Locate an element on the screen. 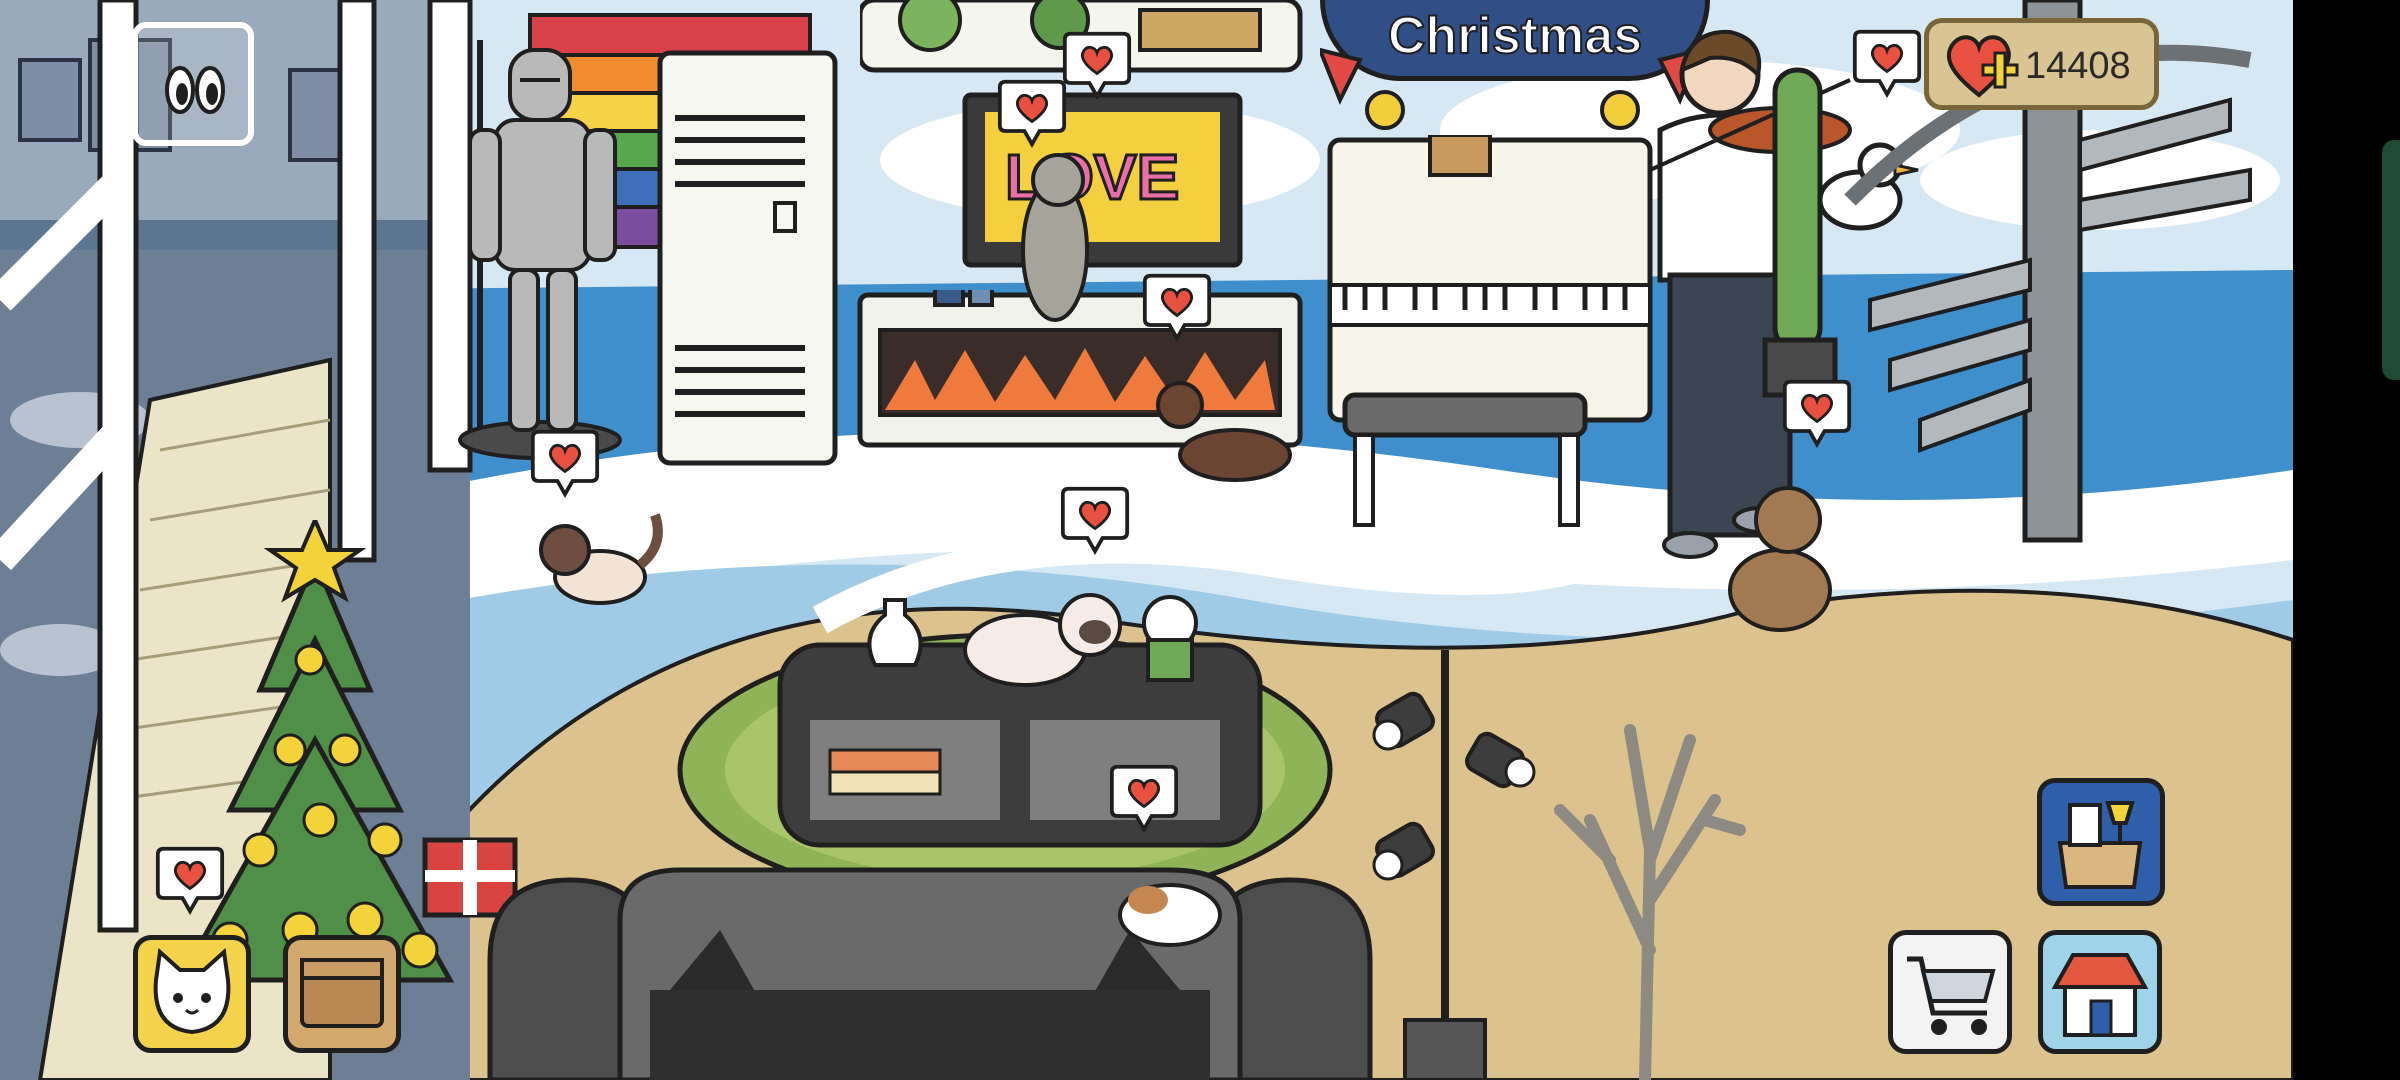  house-icon is located at coordinates (2100, 995).